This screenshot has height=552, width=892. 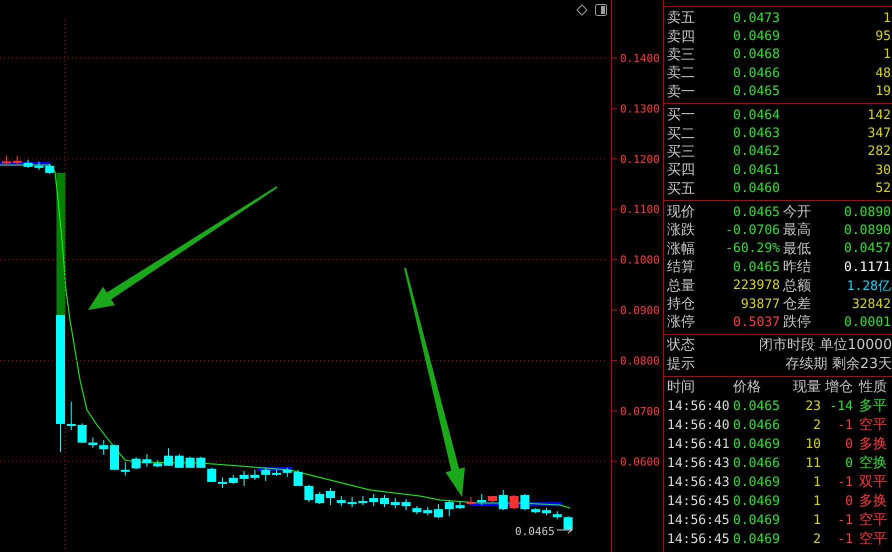 What do you see at coordinates (681, 73) in the screenshot?
I see `order-label: 卖二` at bounding box center [681, 73].